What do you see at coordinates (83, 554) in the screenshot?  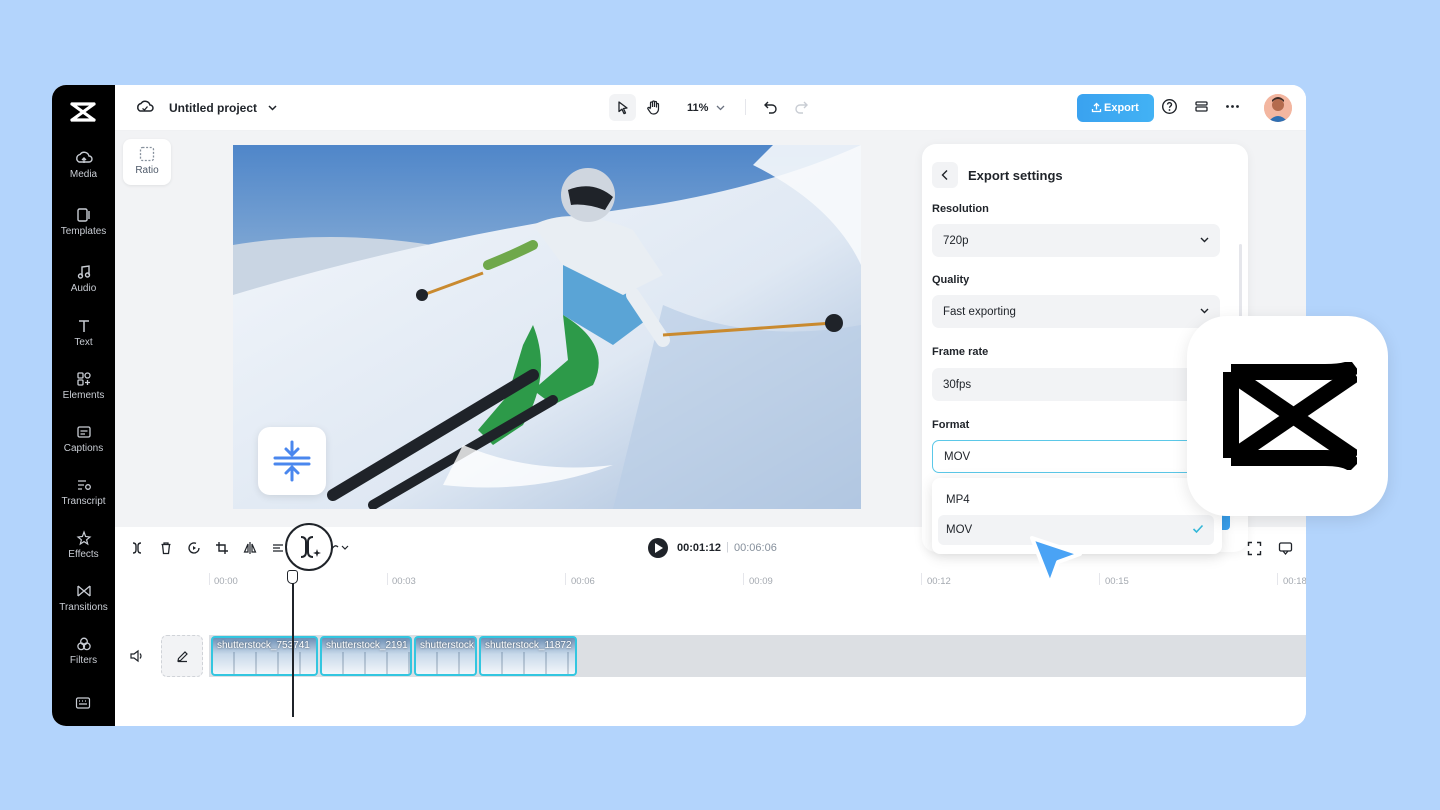 I see `sidebar-item-label: Effects` at bounding box center [83, 554].